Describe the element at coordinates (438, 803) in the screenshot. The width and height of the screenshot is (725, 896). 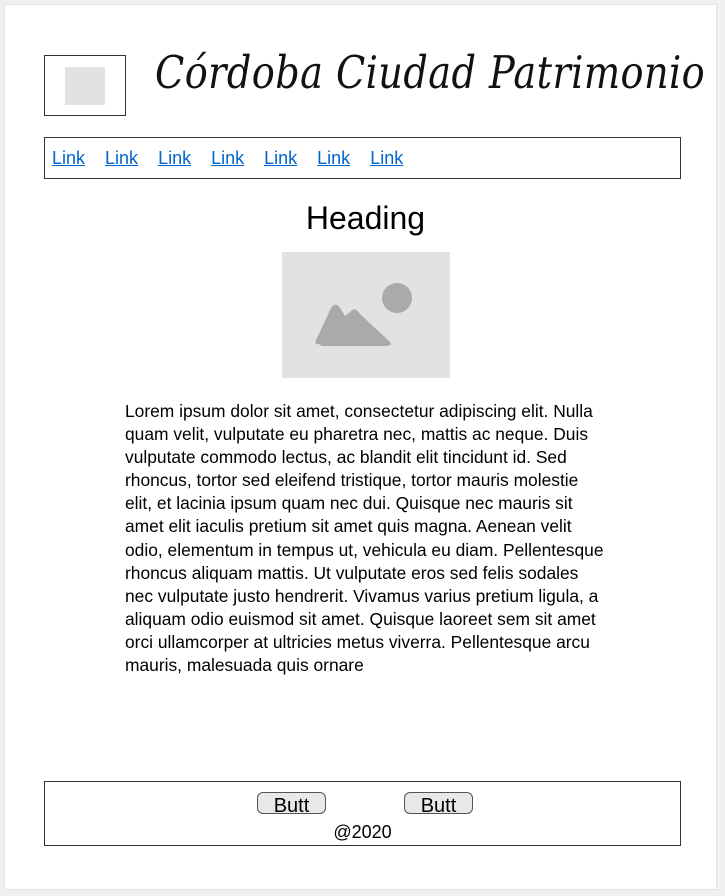
I see `footer-button-2: Butt` at that location.